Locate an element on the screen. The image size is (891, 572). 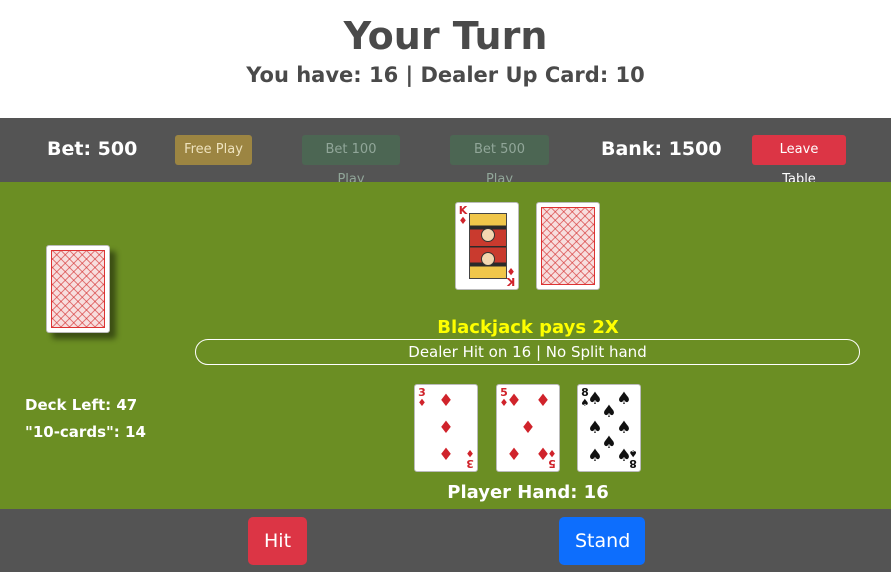
king-face-art is located at coordinates (488, 246).